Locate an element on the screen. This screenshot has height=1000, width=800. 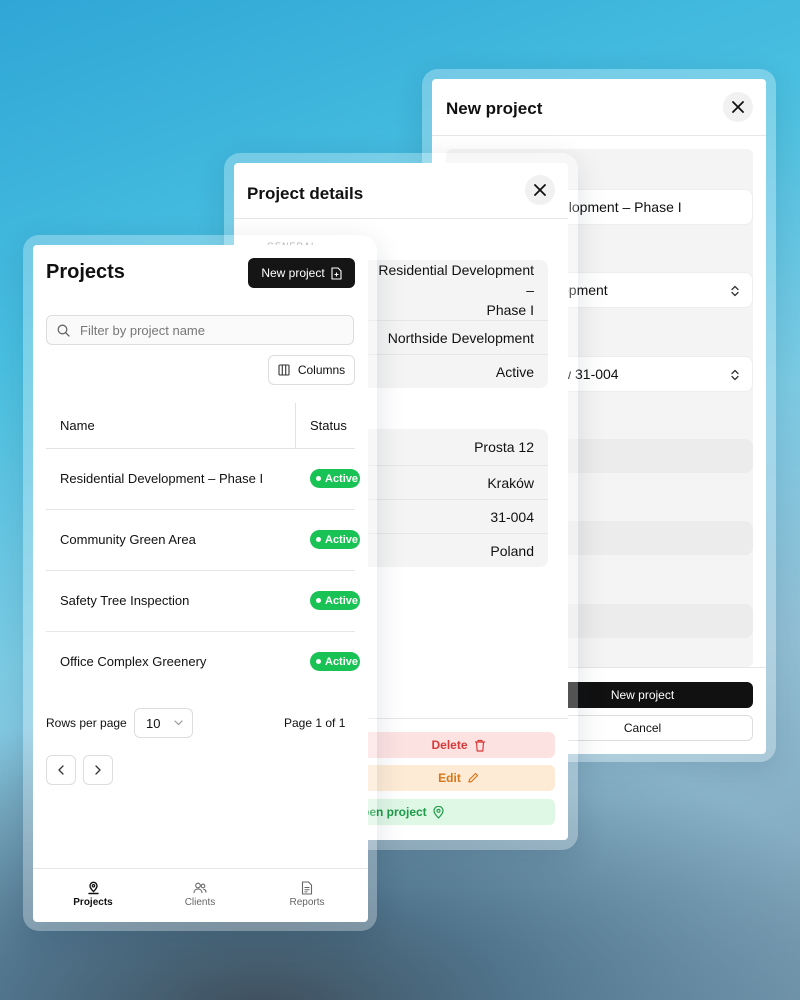
nav-label-projects: Projects is located at coordinates (93, 902).